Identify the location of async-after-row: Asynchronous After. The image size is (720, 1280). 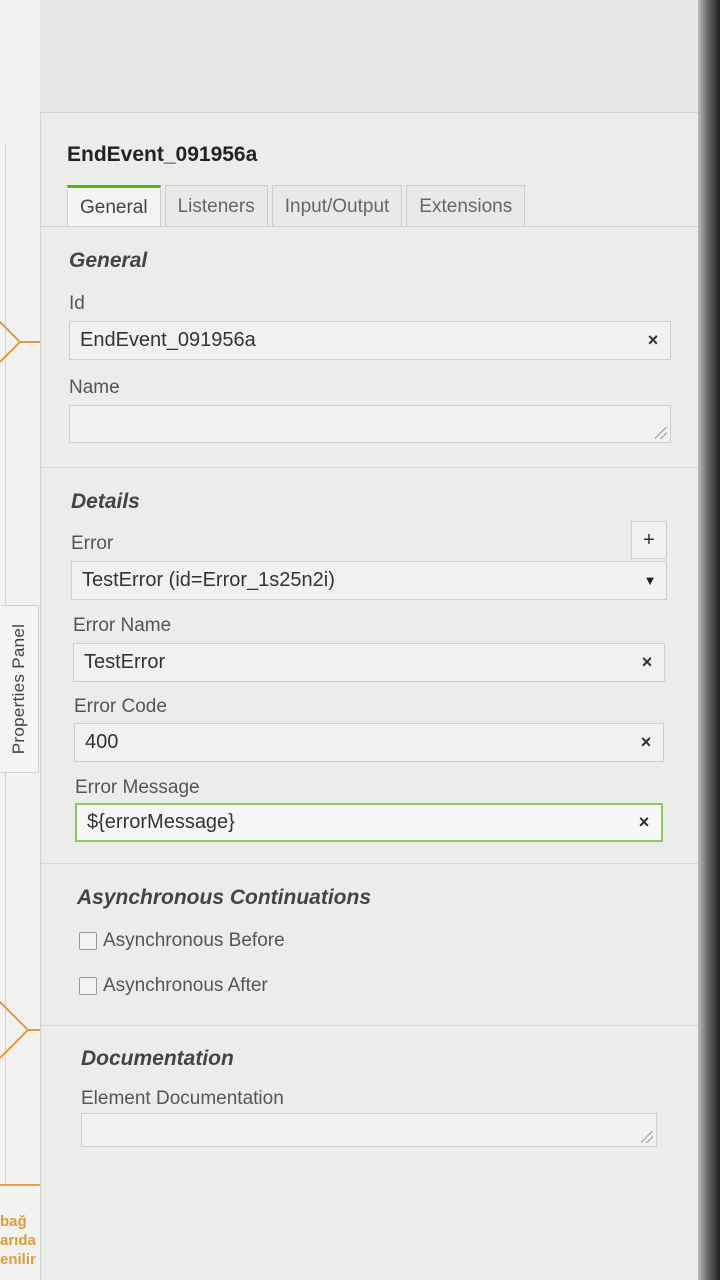
(173, 986).